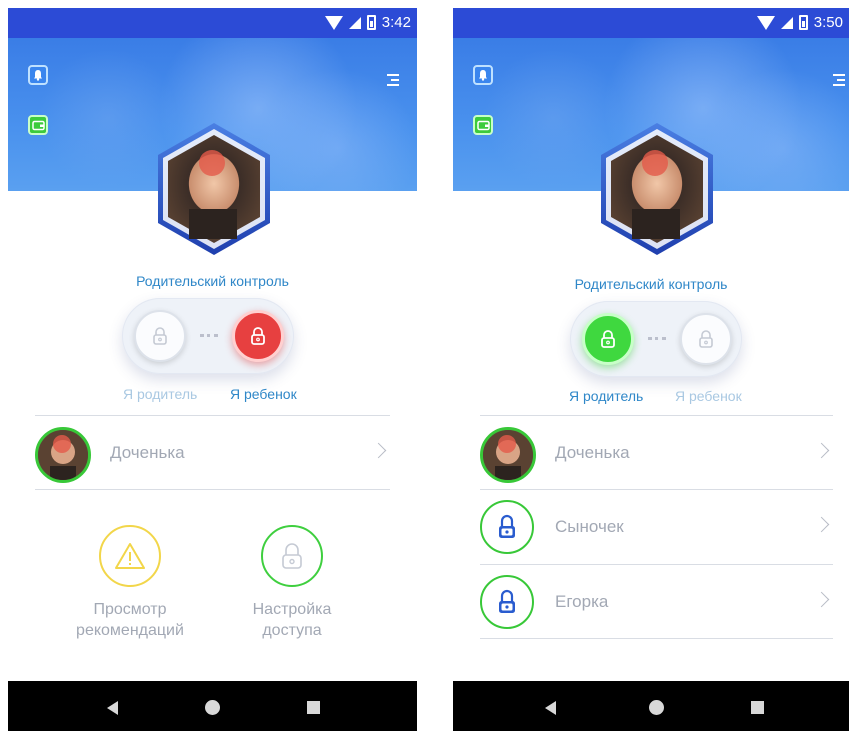 Image resolution: width=849 pixels, height=731 pixels. What do you see at coordinates (396, 22) in the screenshot?
I see `status-time: 3:42` at bounding box center [396, 22].